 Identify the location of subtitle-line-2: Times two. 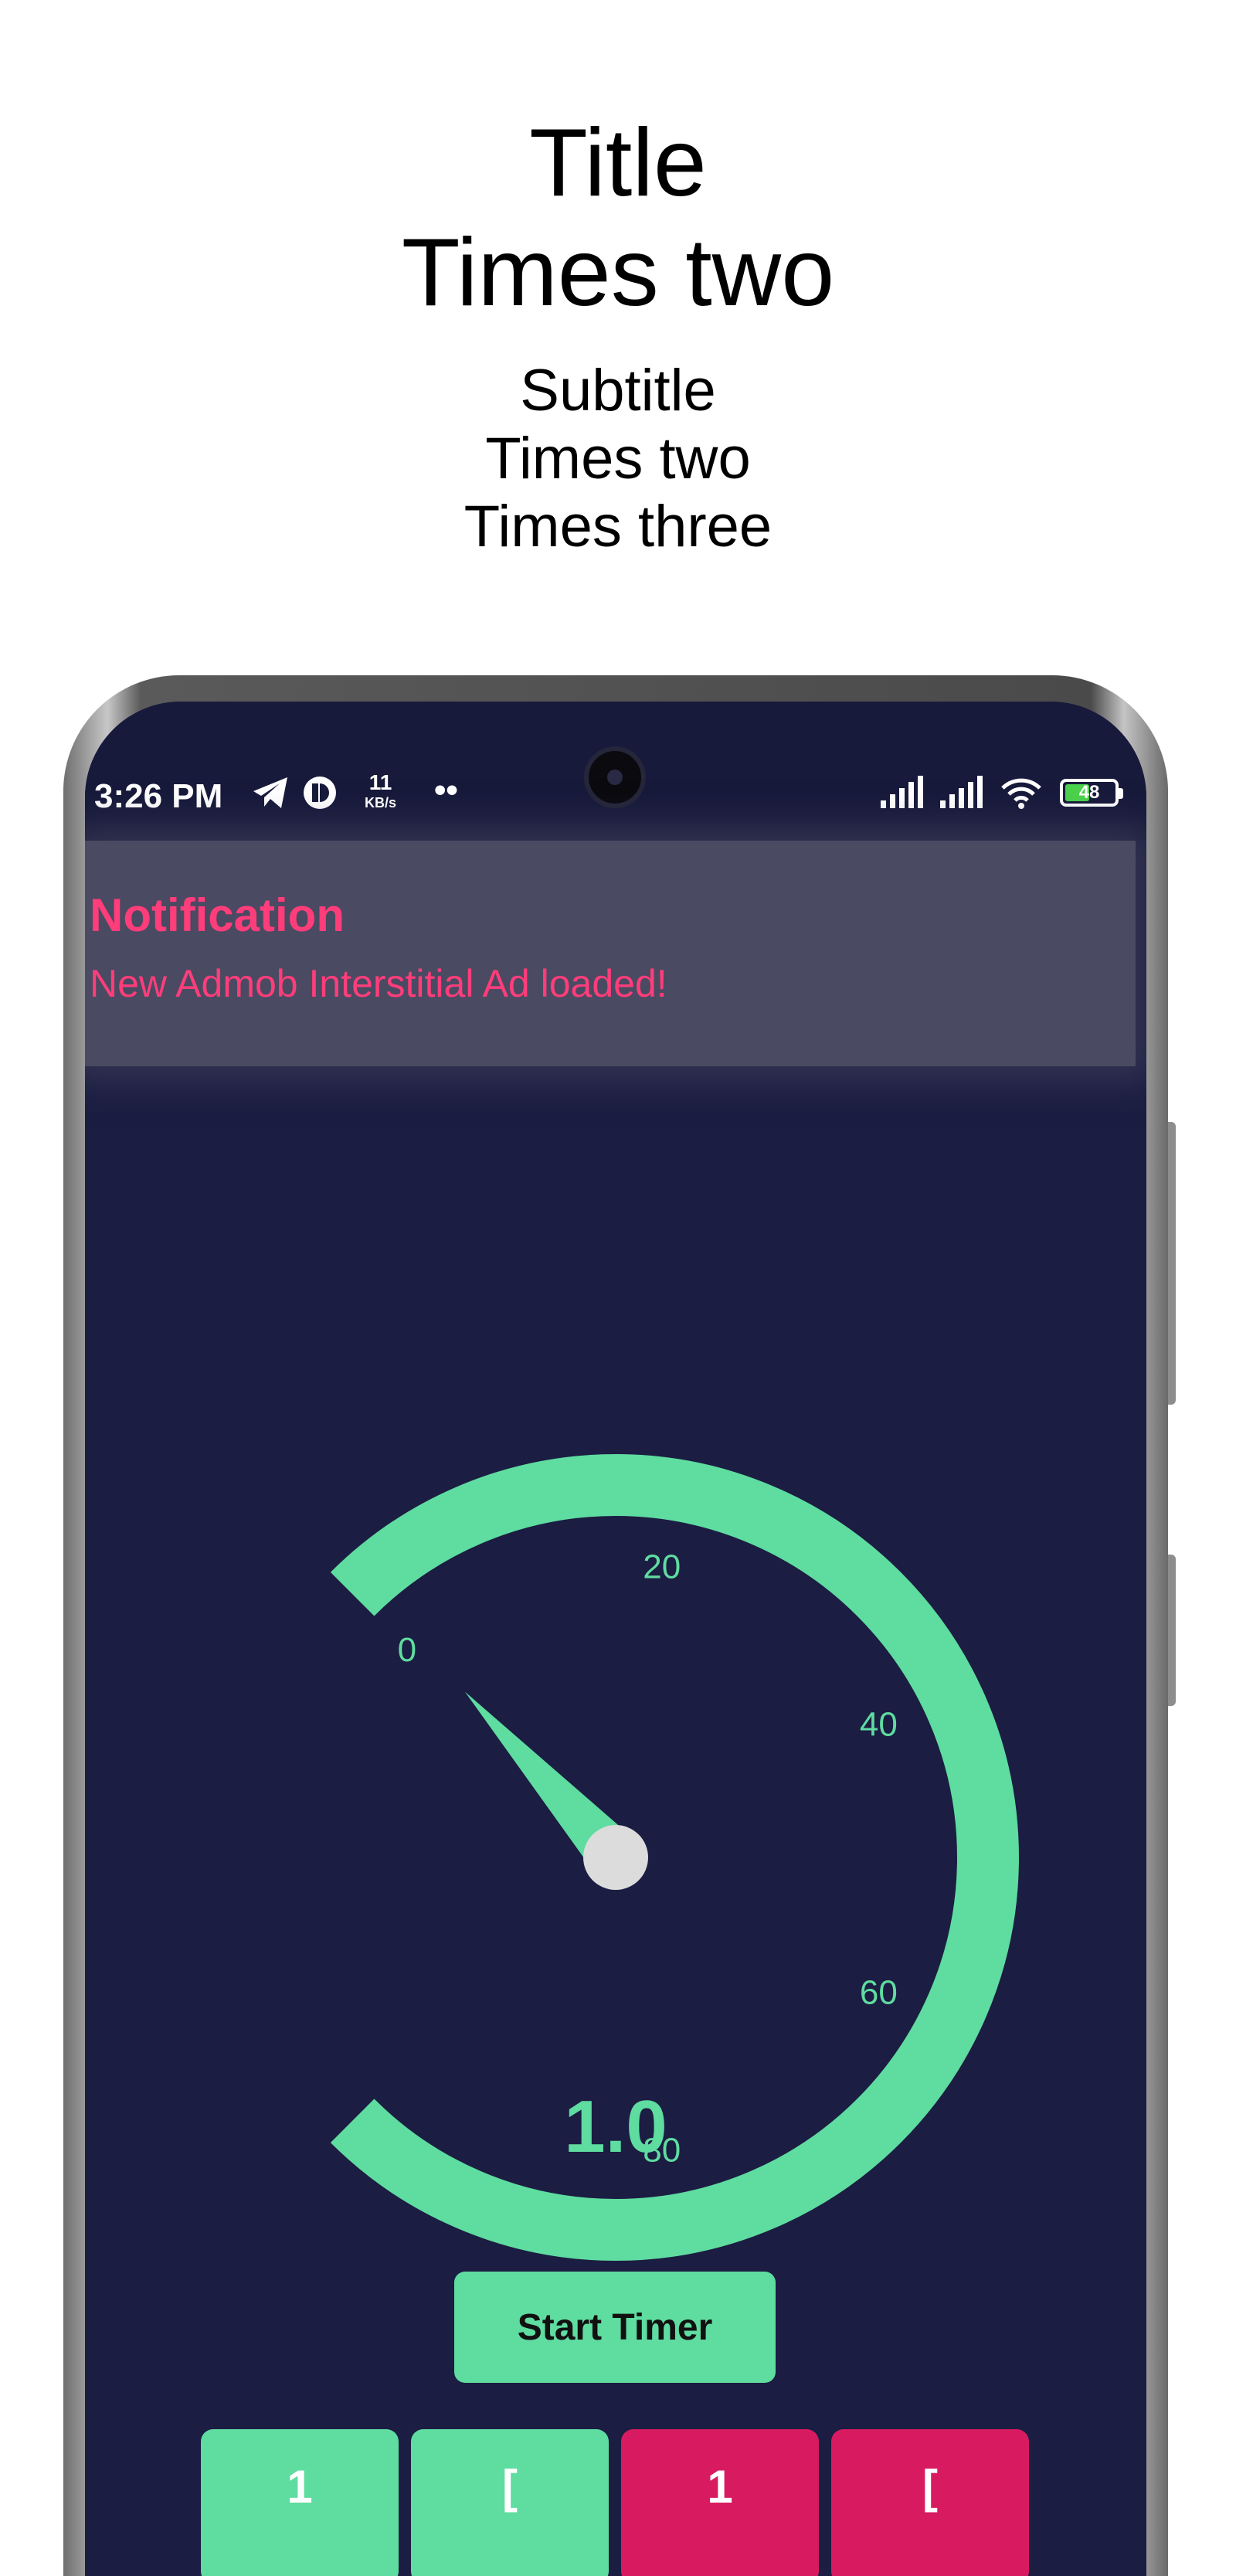
(618, 458).